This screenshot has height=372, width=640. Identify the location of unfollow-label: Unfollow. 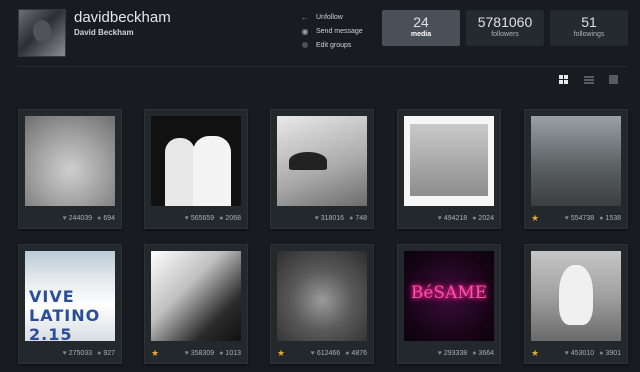
(329, 17).